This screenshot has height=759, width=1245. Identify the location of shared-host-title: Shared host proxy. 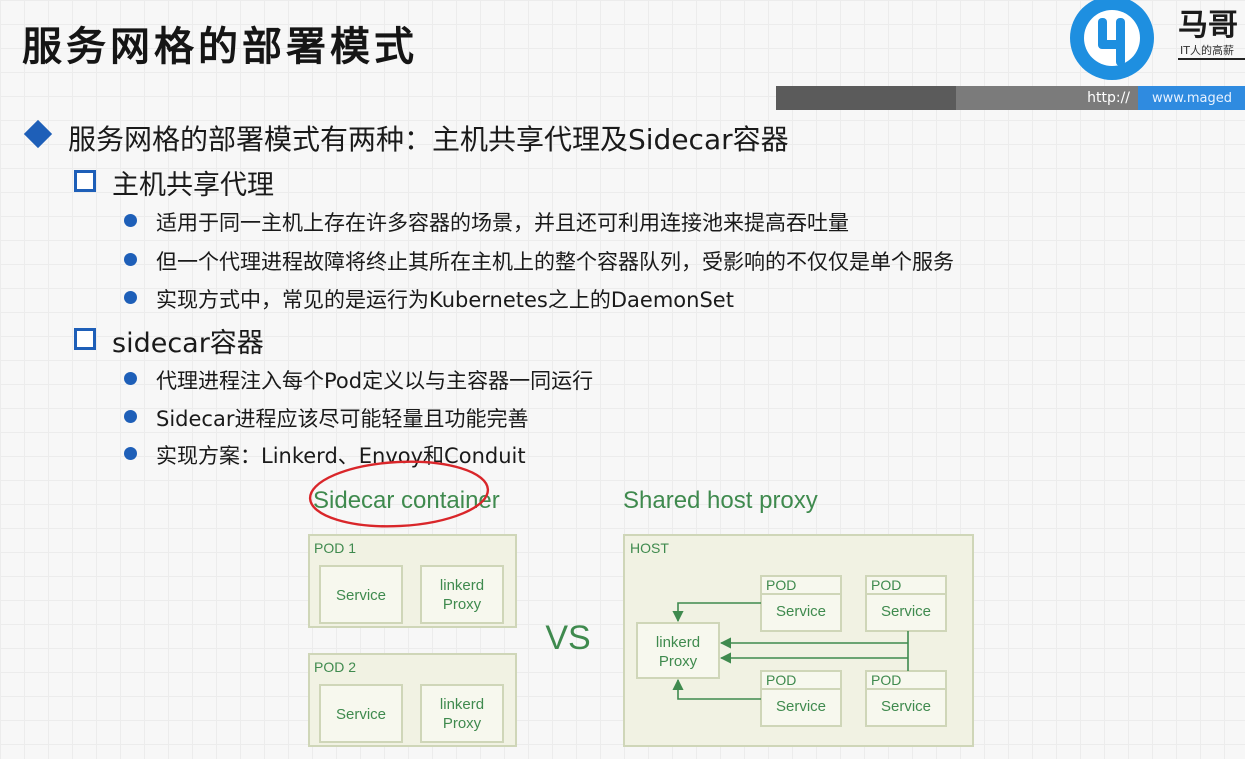
(720, 500).